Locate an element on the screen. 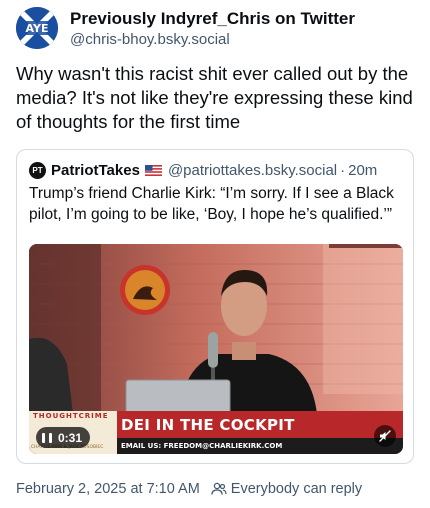  play-pause-button: 0:31 is located at coordinates (63, 437).